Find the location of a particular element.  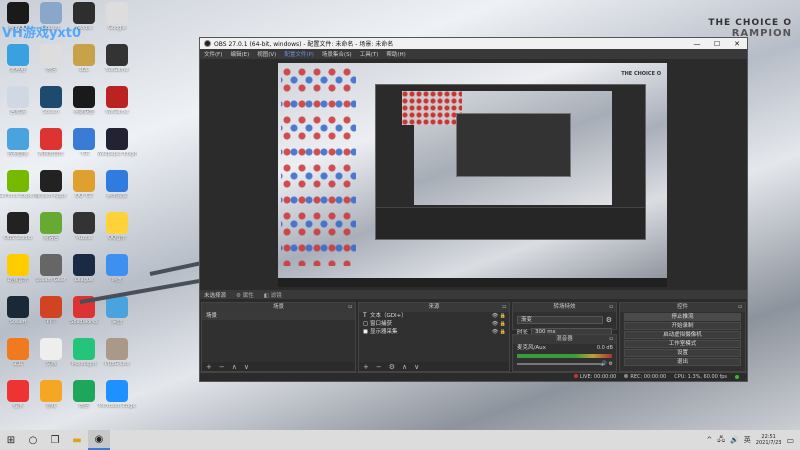

desktop-icon: 腾讯会议 is located at coordinates (117, 191).